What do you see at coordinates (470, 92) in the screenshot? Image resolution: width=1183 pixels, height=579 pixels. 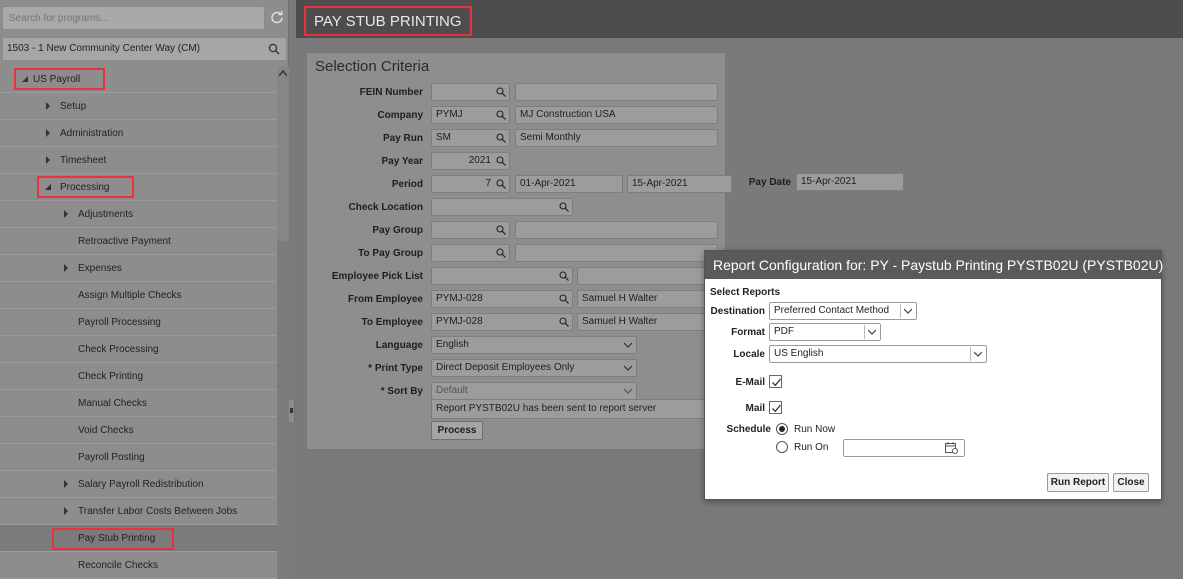 I see `fein-input` at bounding box center [470, 92].